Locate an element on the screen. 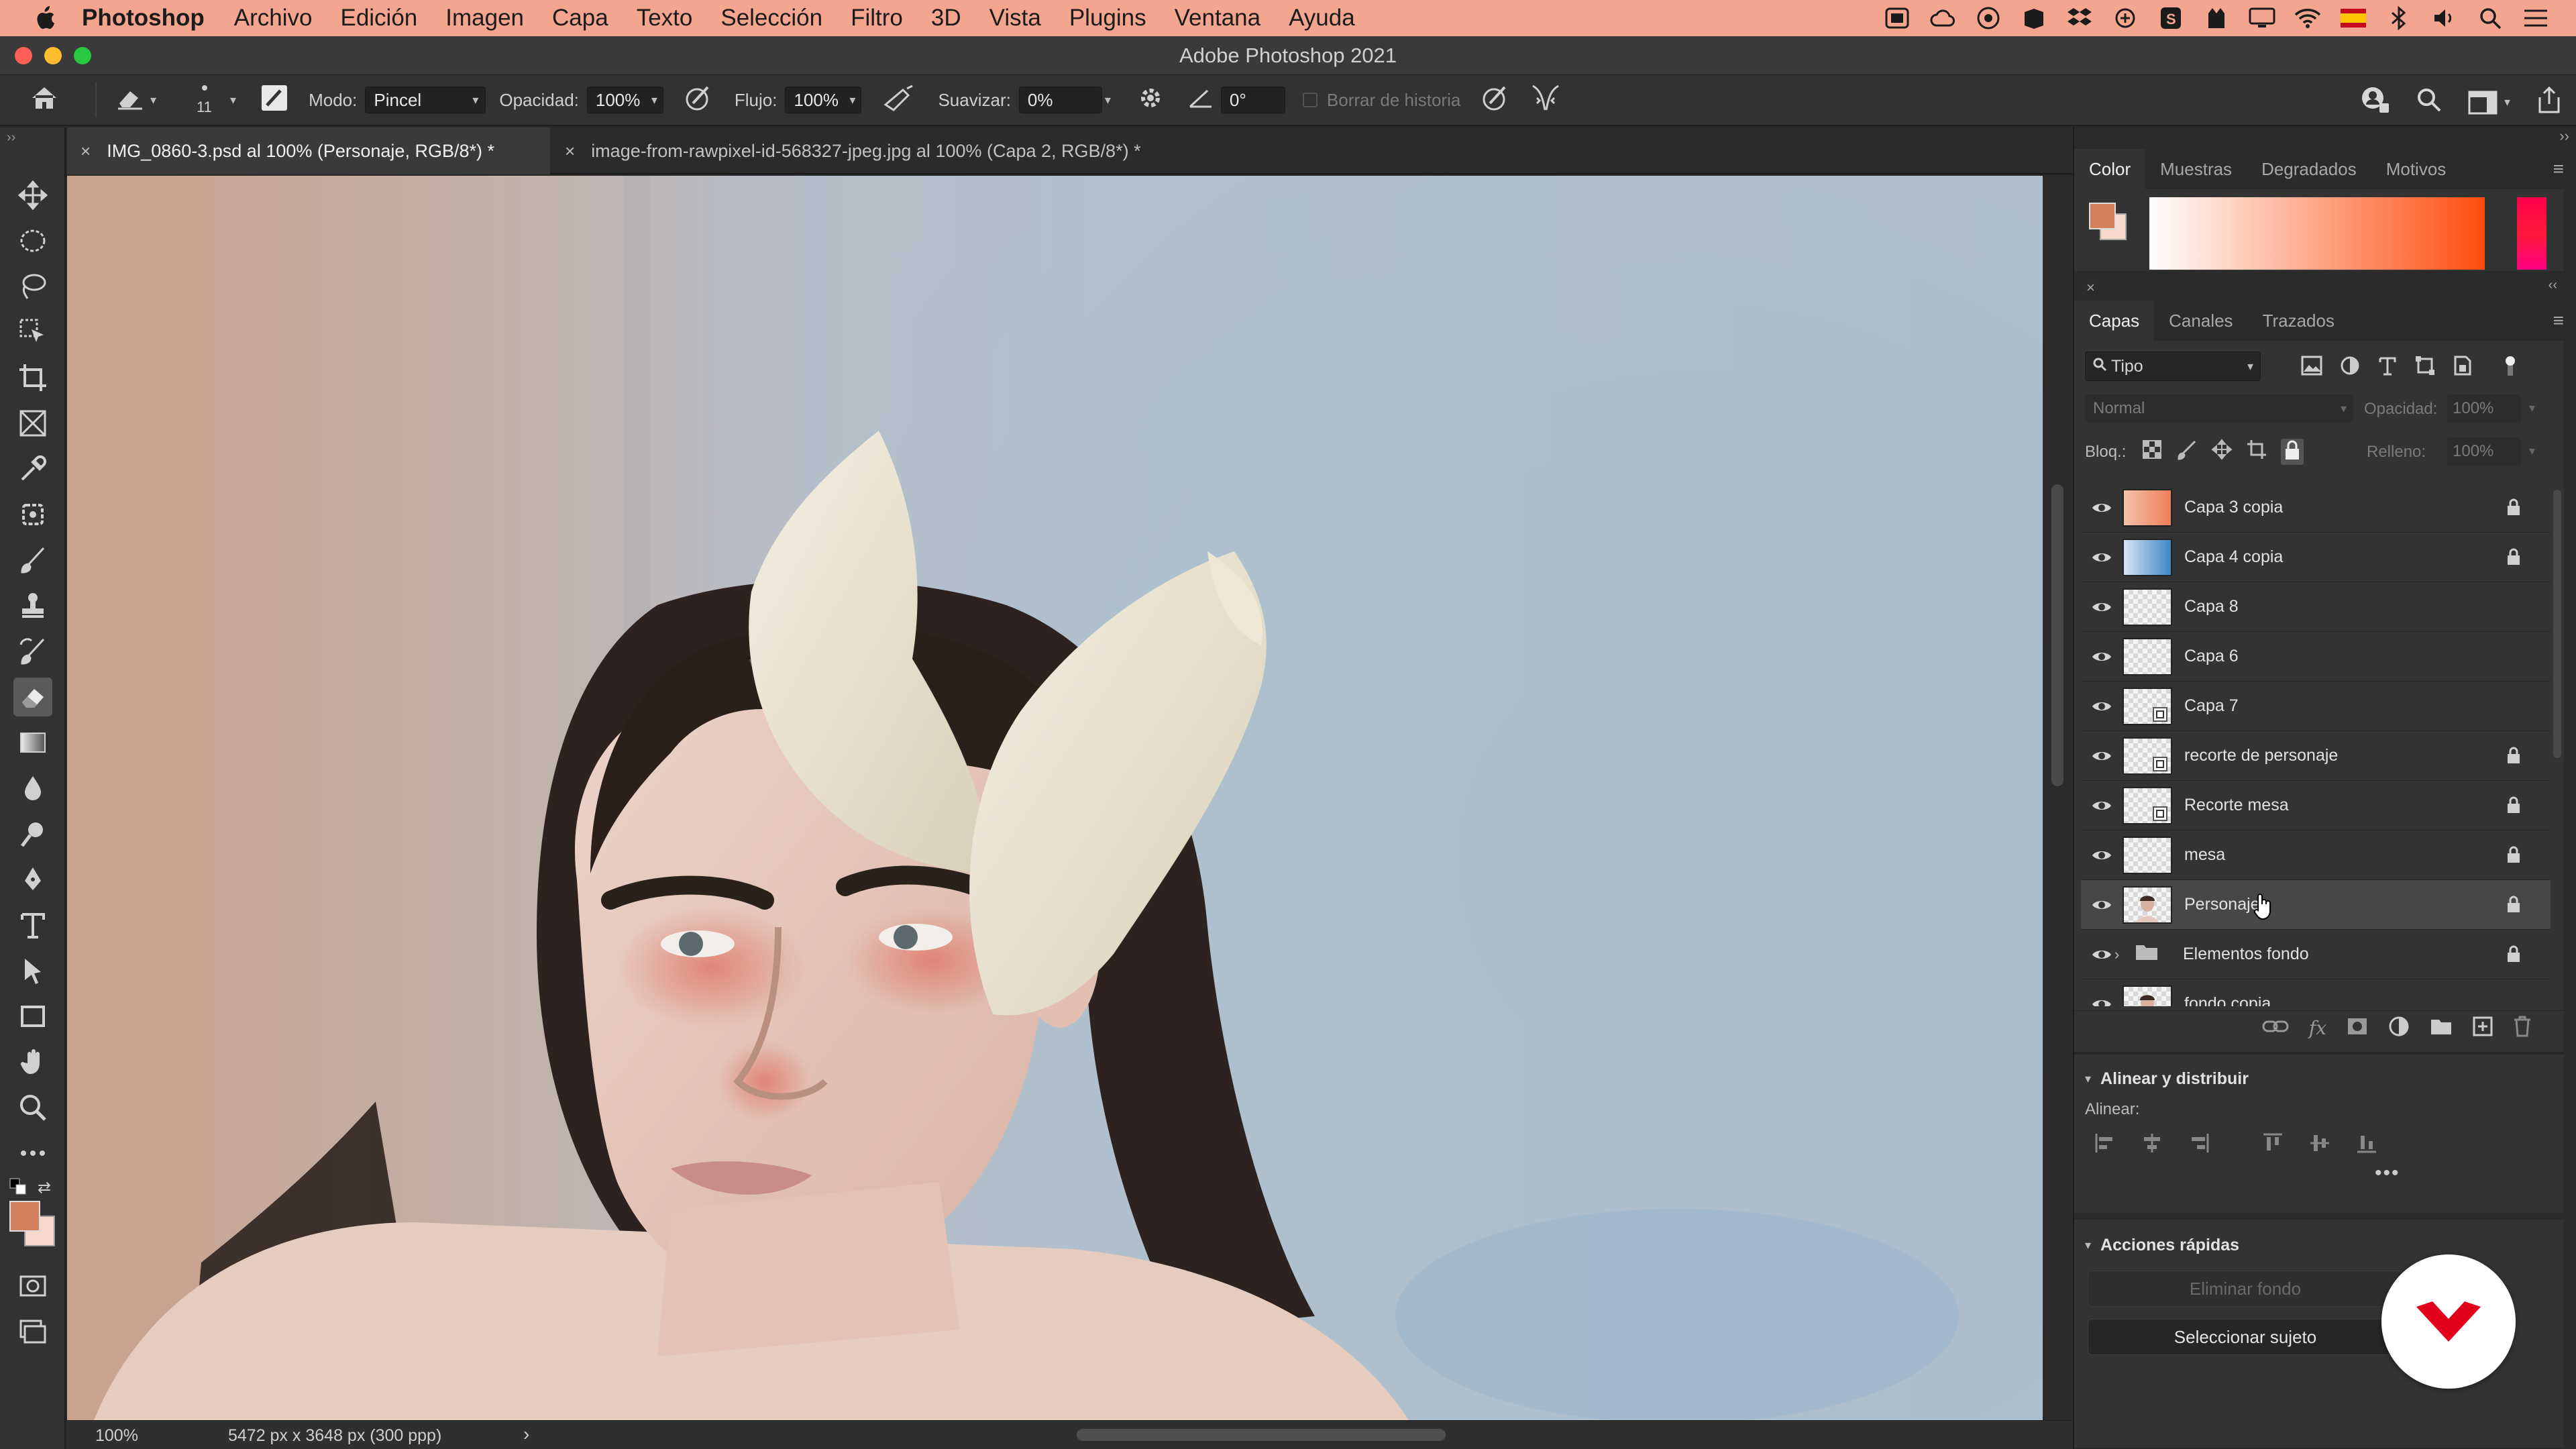 Image resolution: width=2576 pixels, height=1449 pixels. layer-row: recorte de personaje is located at coordinates (2316, 756).